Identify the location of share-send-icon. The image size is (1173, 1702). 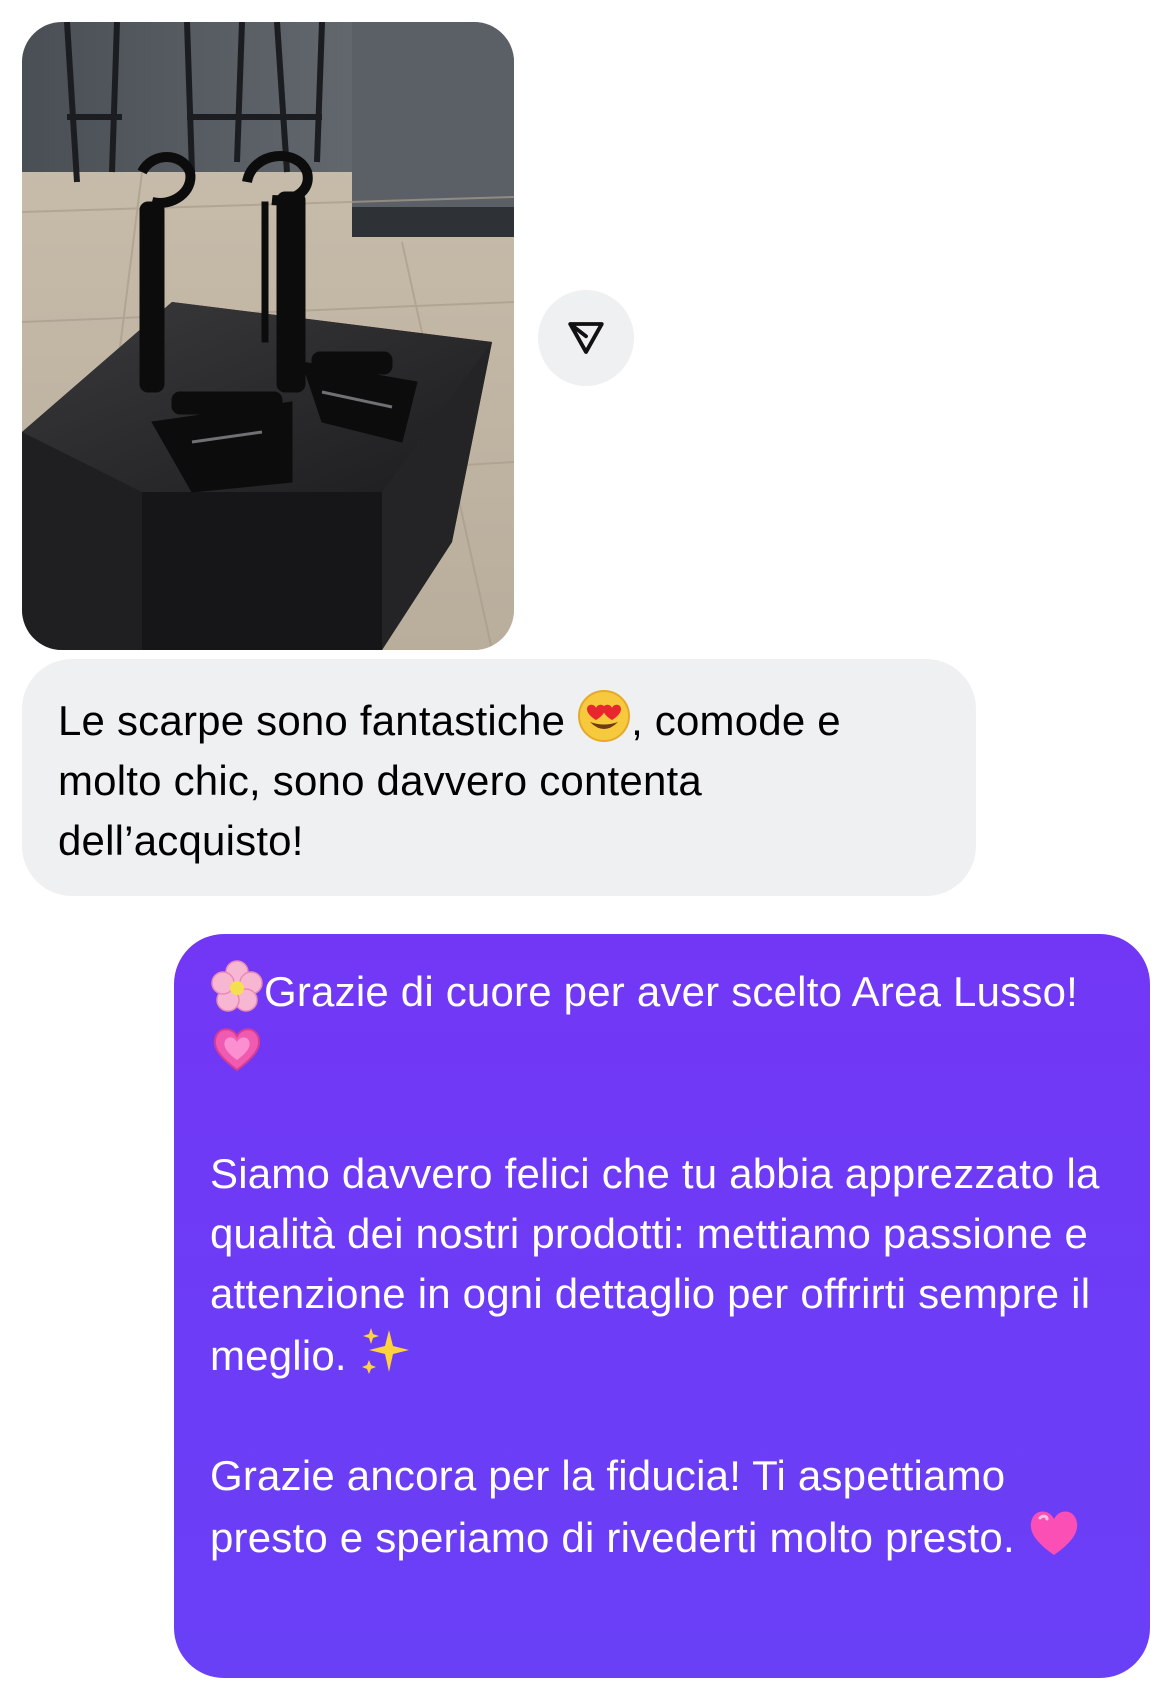
(586, 338).